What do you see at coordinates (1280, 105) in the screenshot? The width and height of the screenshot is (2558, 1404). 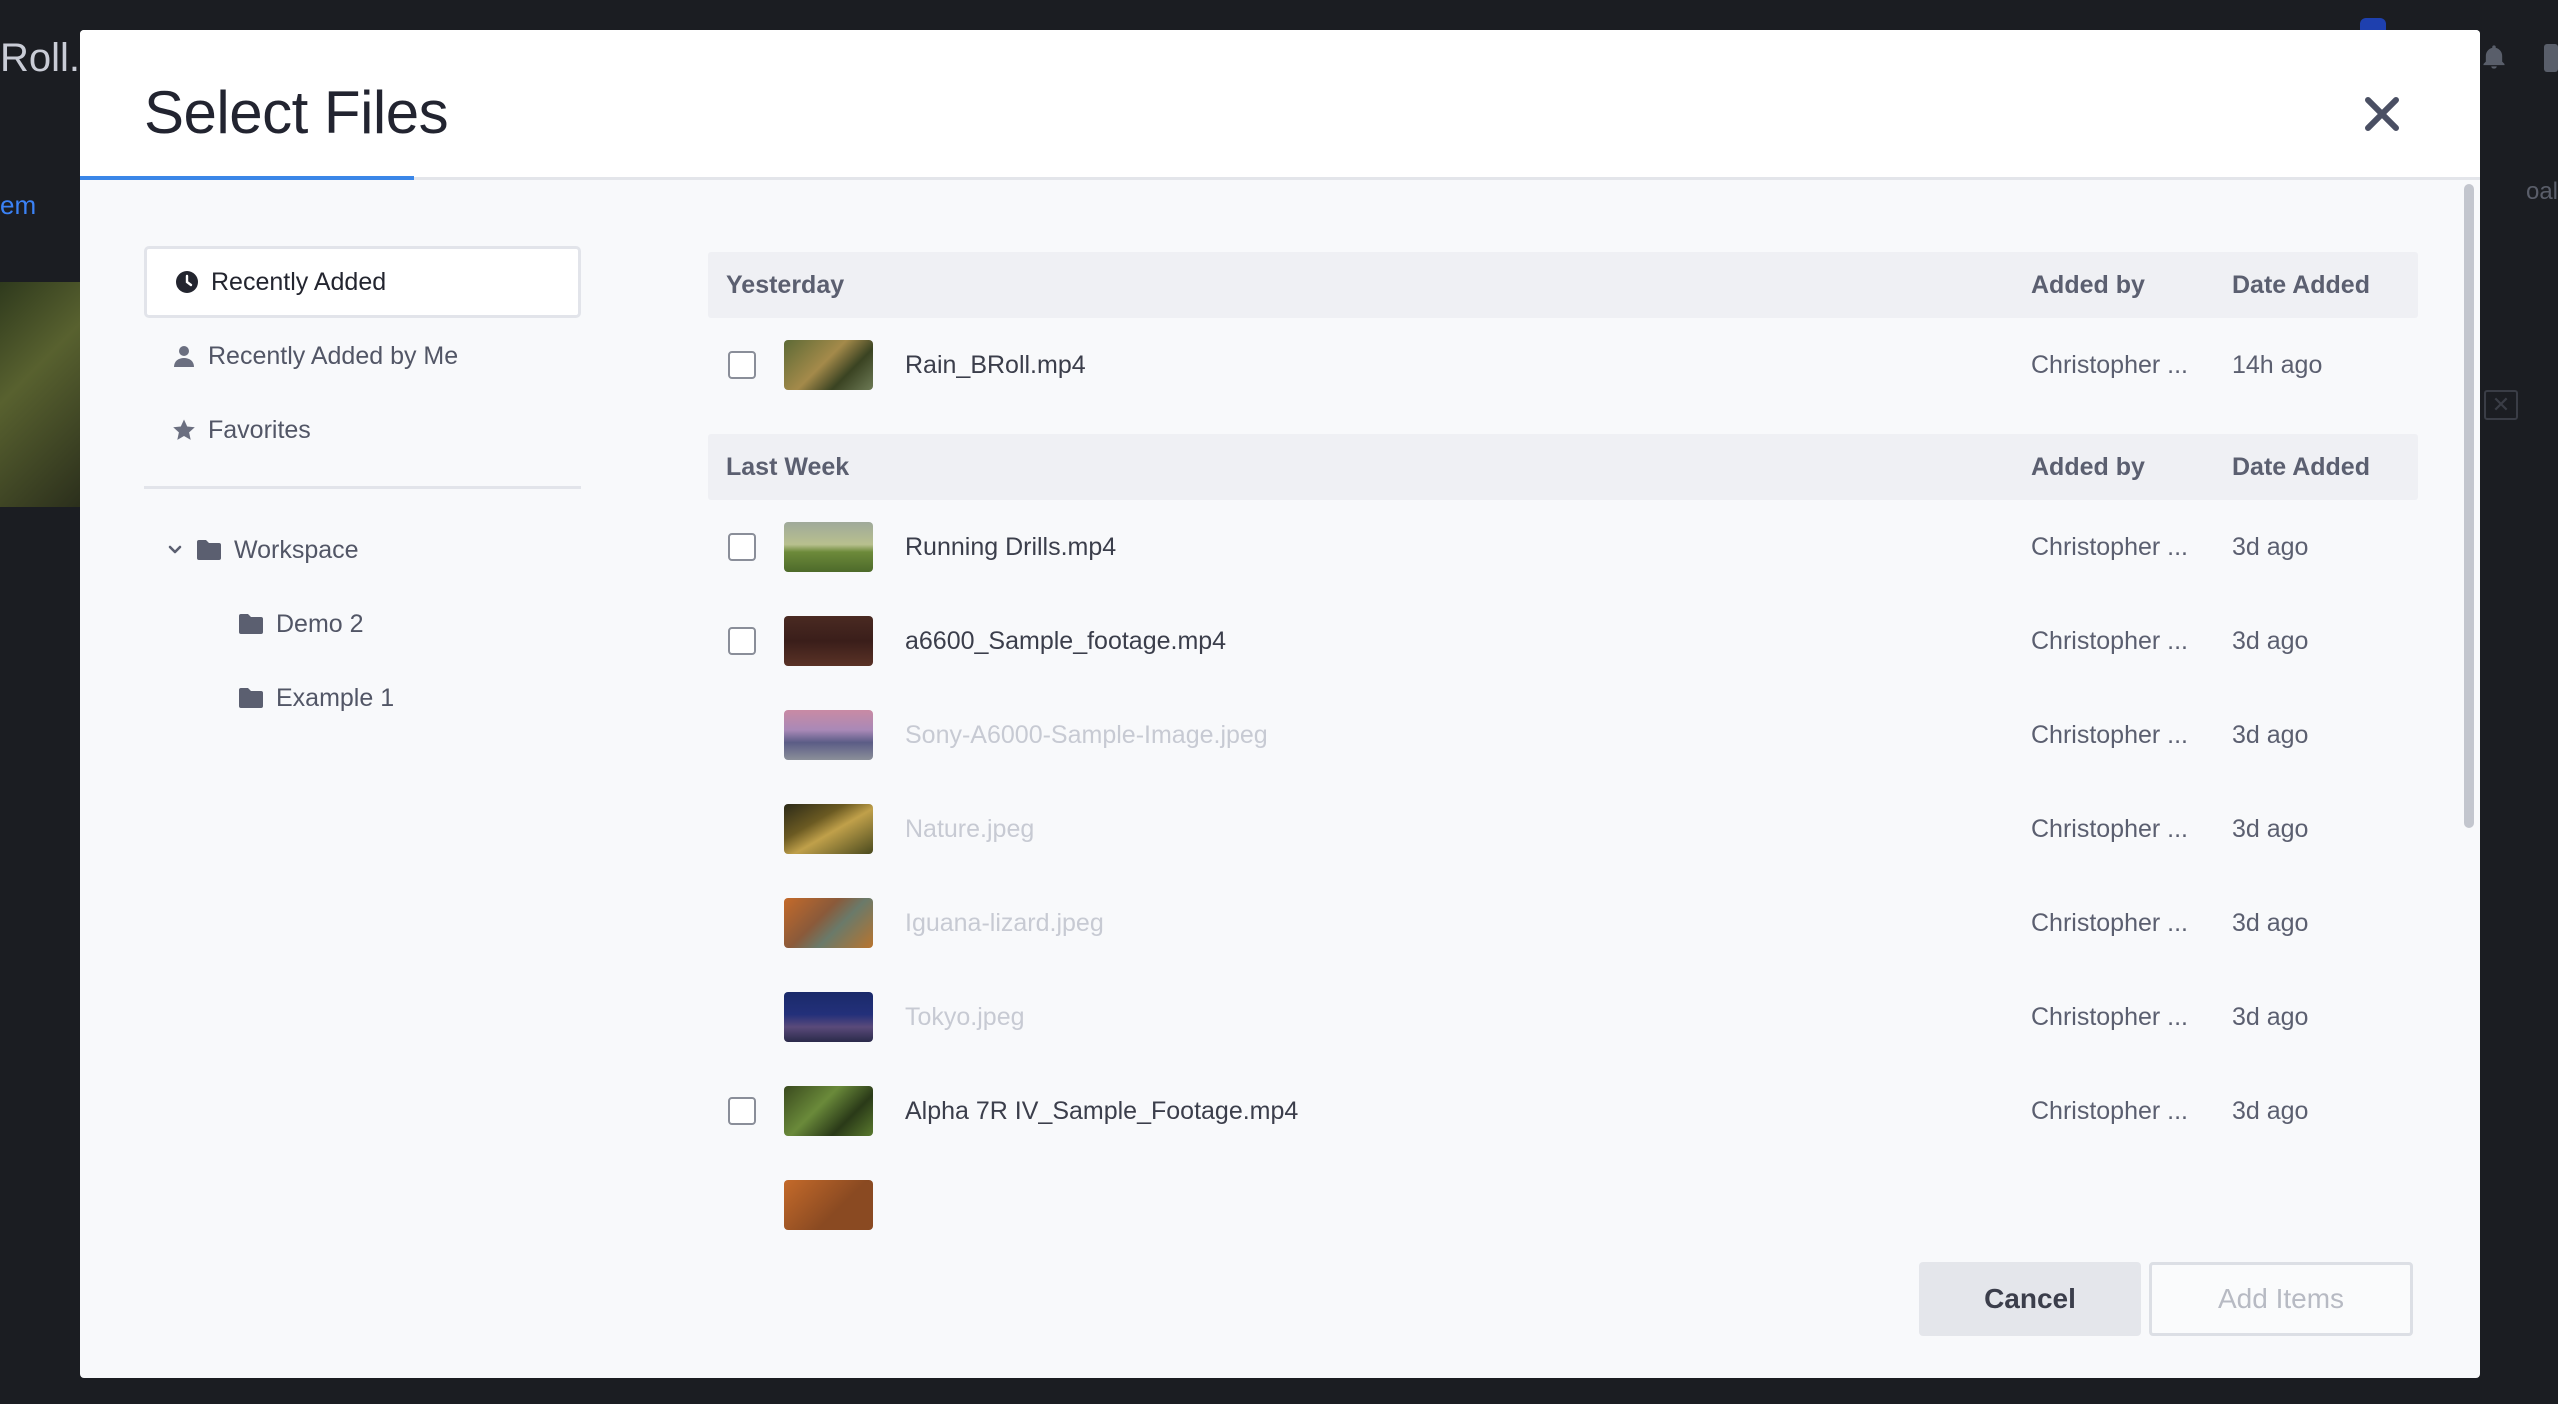 I see `modal-header: Select Files` at bounding box center [1280, 105].